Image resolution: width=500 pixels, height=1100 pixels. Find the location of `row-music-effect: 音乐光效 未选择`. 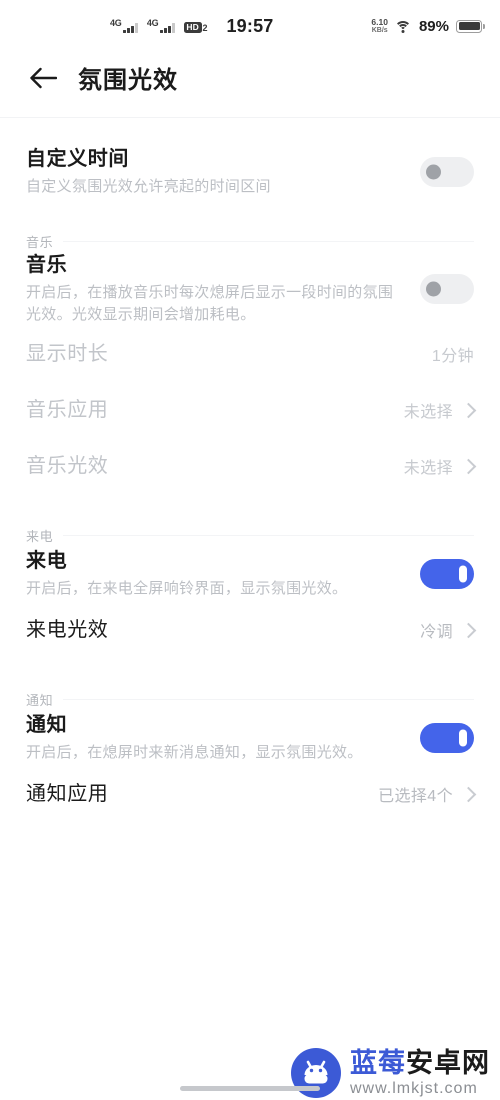

row-music-effect: 音乐光效 未选择 is located at coordinates (250, 466).